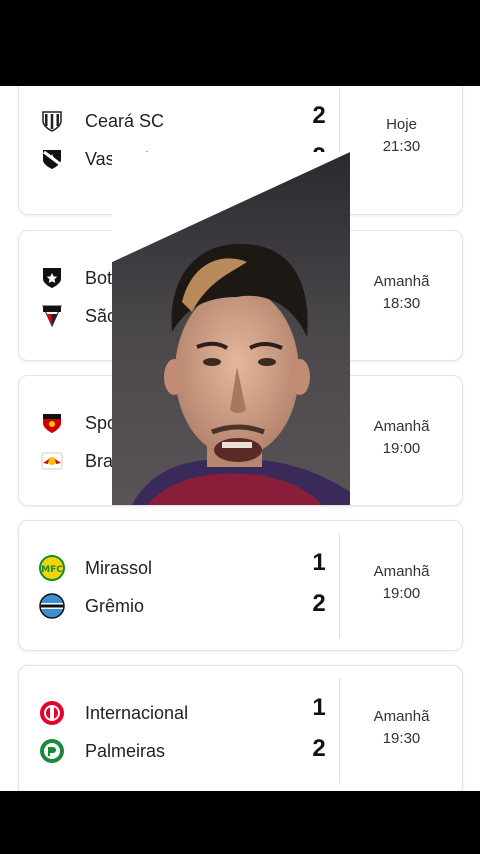 This screenshot has width=480, height=854. Describe the element at coordinates (319, 115) in the screenshot. I see `home-score: 2` at that location.